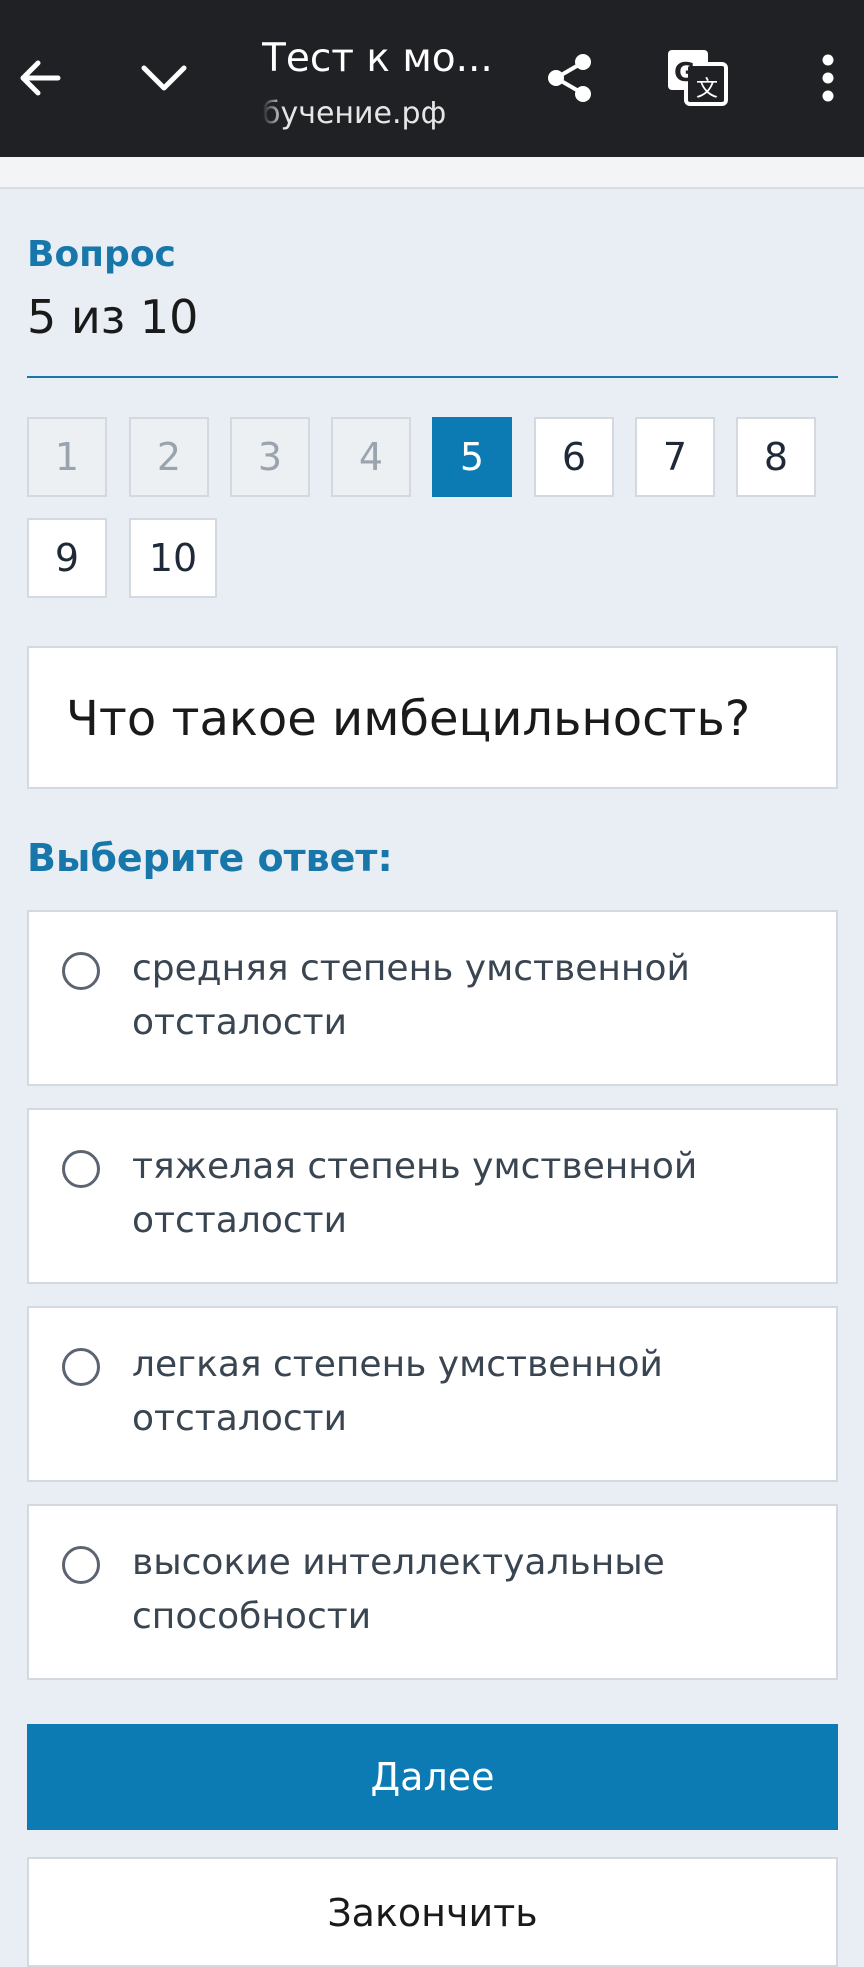  I want to click on question-text: Что такое имбецильность?, so click(432, 717).